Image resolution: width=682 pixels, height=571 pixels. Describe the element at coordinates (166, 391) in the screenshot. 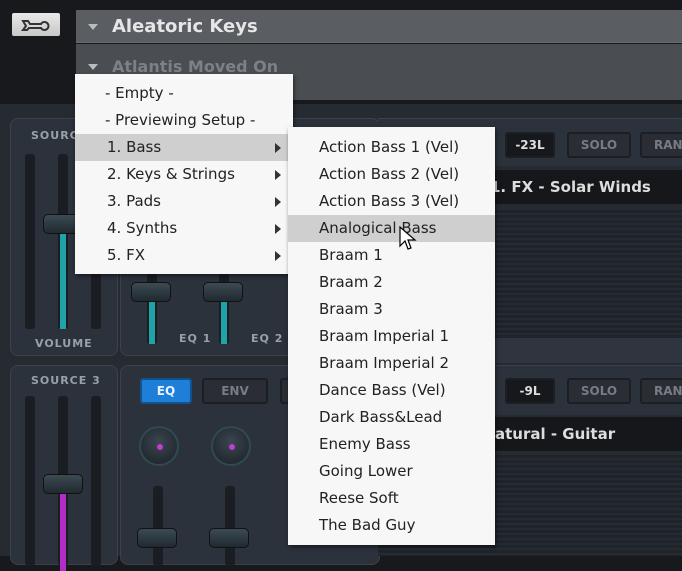

I see `tab-eq: EQ` at that location.